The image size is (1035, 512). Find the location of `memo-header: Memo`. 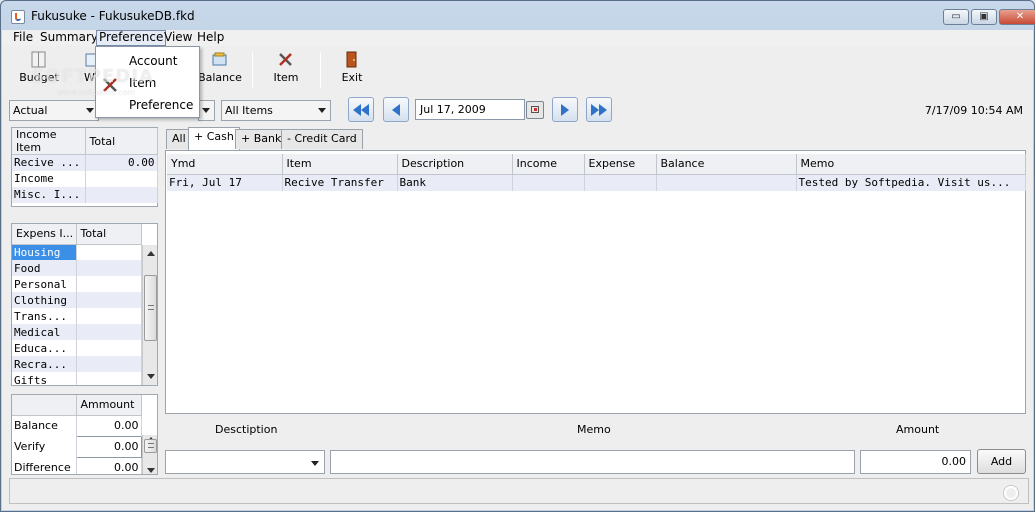

memo-header: Memo is located at coordinates (911, 164).